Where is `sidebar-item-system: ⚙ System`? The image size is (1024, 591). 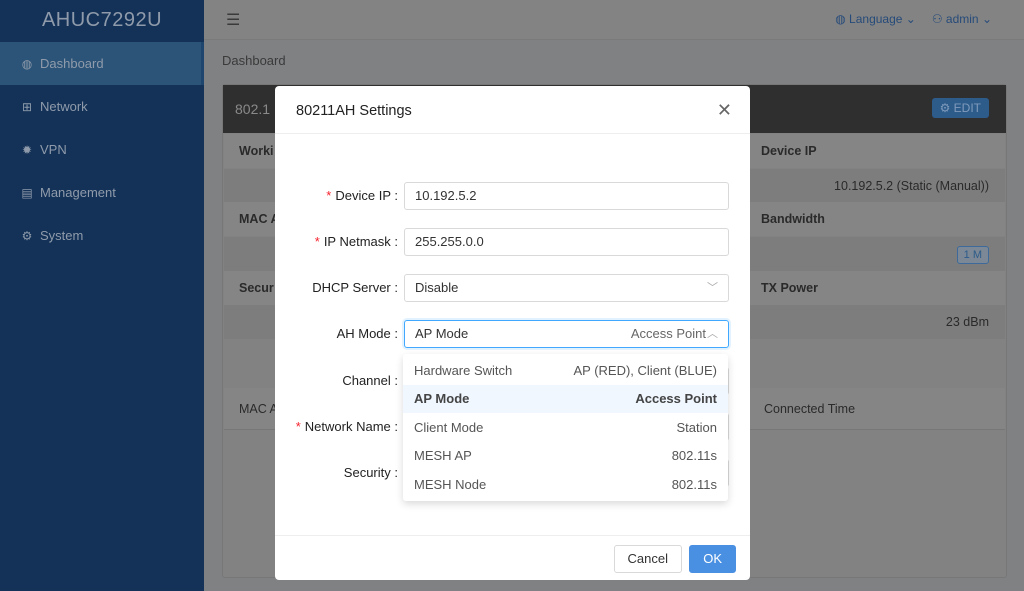
sidebar-item-system: ⚙ System is located at coordinates (102, 235).